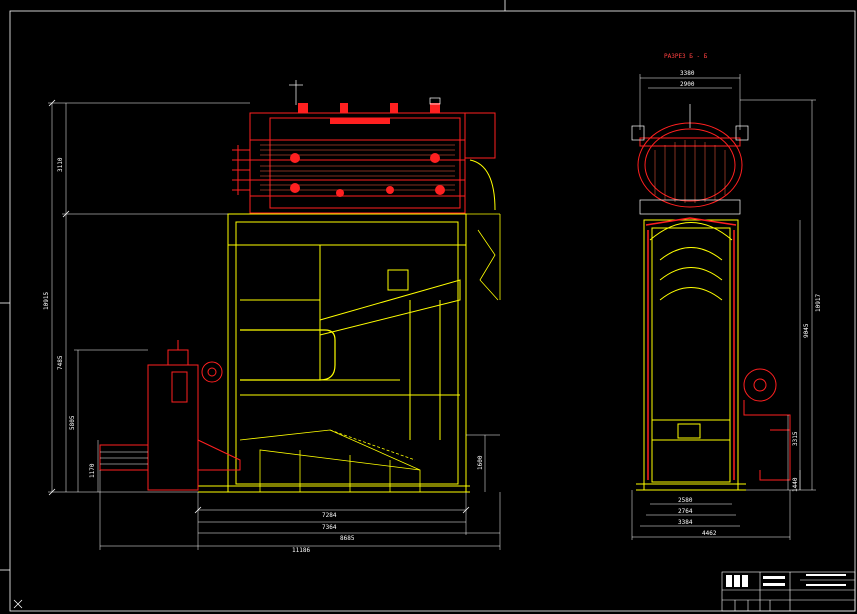 The image size is (857, 614). I want to click on dim-mid: 7485, so click(60, 362).